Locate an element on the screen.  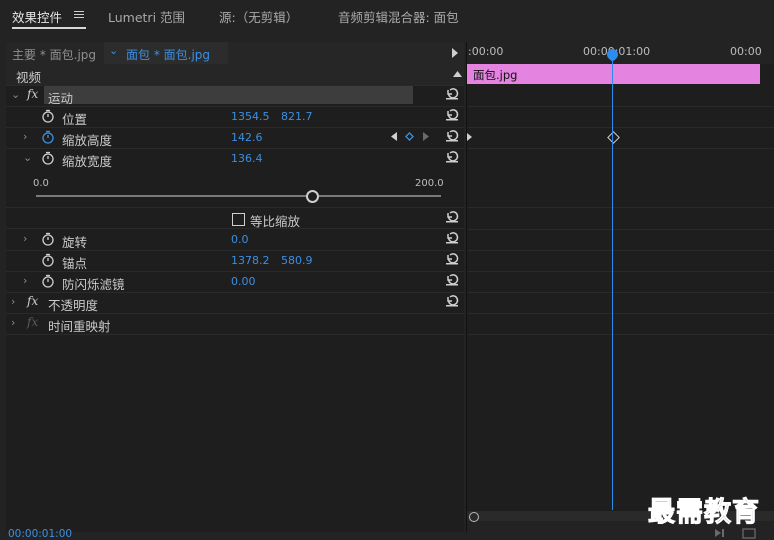
keyframe-diamond is located at coordinates (613, 137).